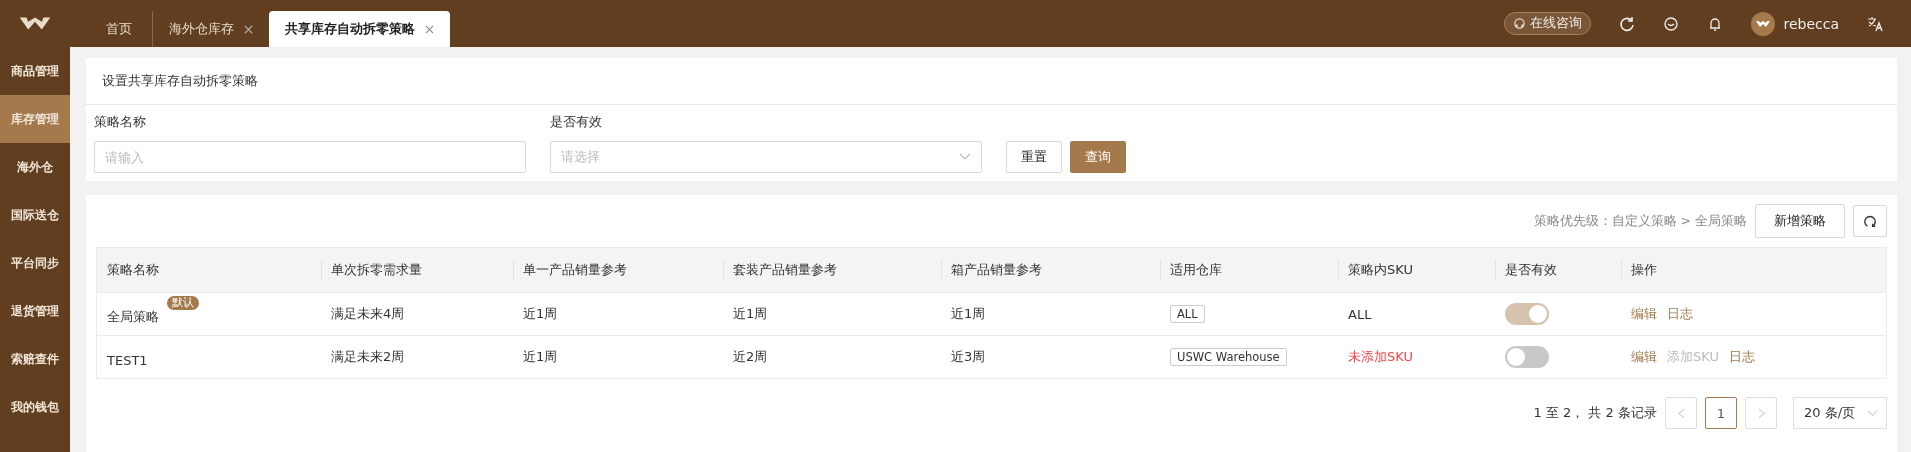 This screenshot has width=1911, height=452. I want to click on reset-button: 重置, so click(1034, 157).